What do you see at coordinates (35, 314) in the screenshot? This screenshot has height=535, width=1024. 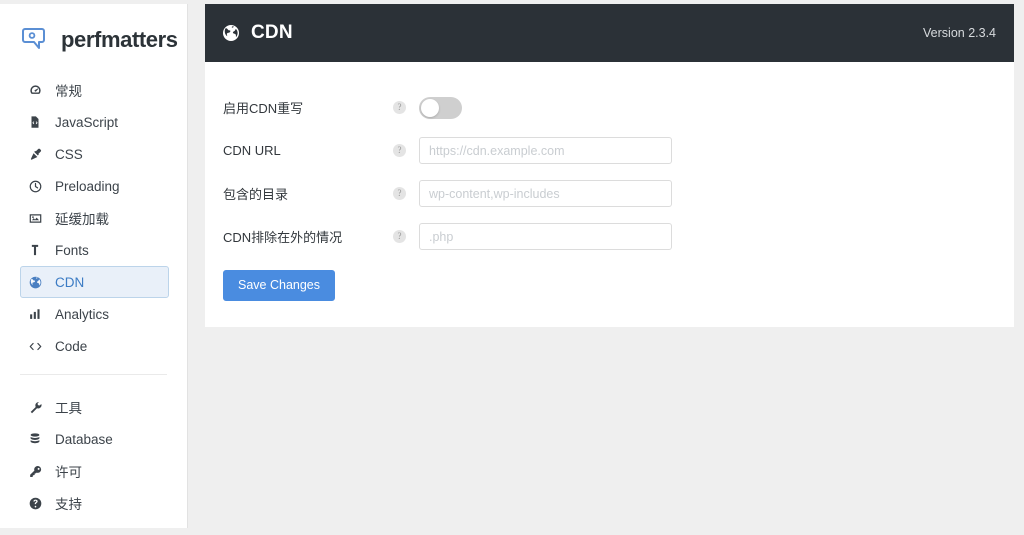 I see `bar-chart-icon` at bounding box center [35, 314].